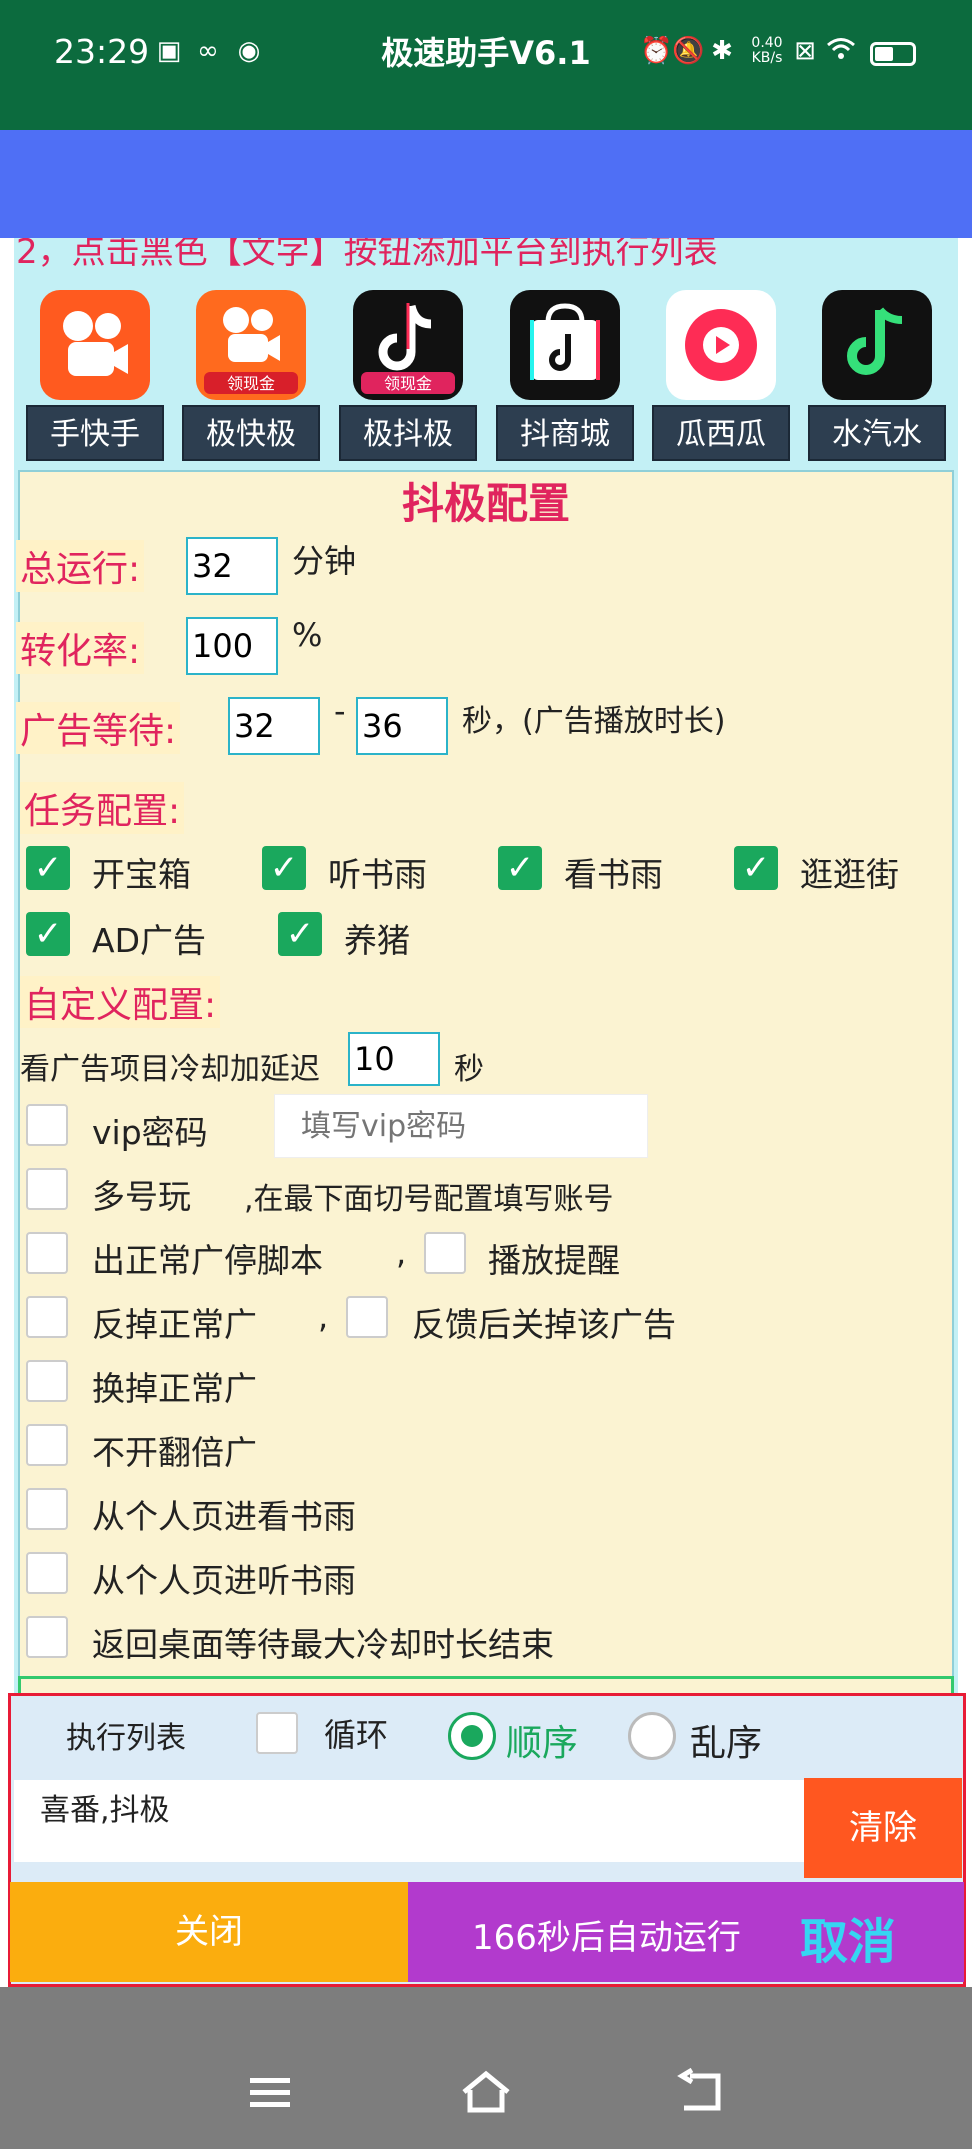 Image resolution: width=972 pixels, height=2149 pixels. What do you see at coordinates (47, 1253) in the screenshot?
I see `stop-script-checkbox` at bounding box center [47, 1253].